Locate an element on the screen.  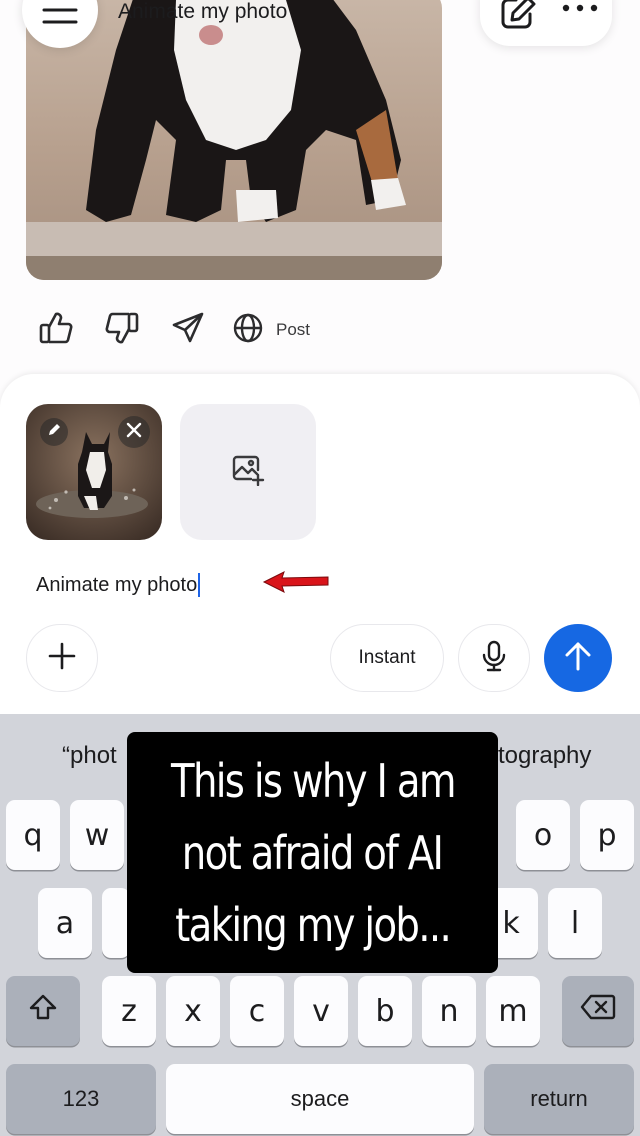
key-q: q is located at coordinates (33, 835).